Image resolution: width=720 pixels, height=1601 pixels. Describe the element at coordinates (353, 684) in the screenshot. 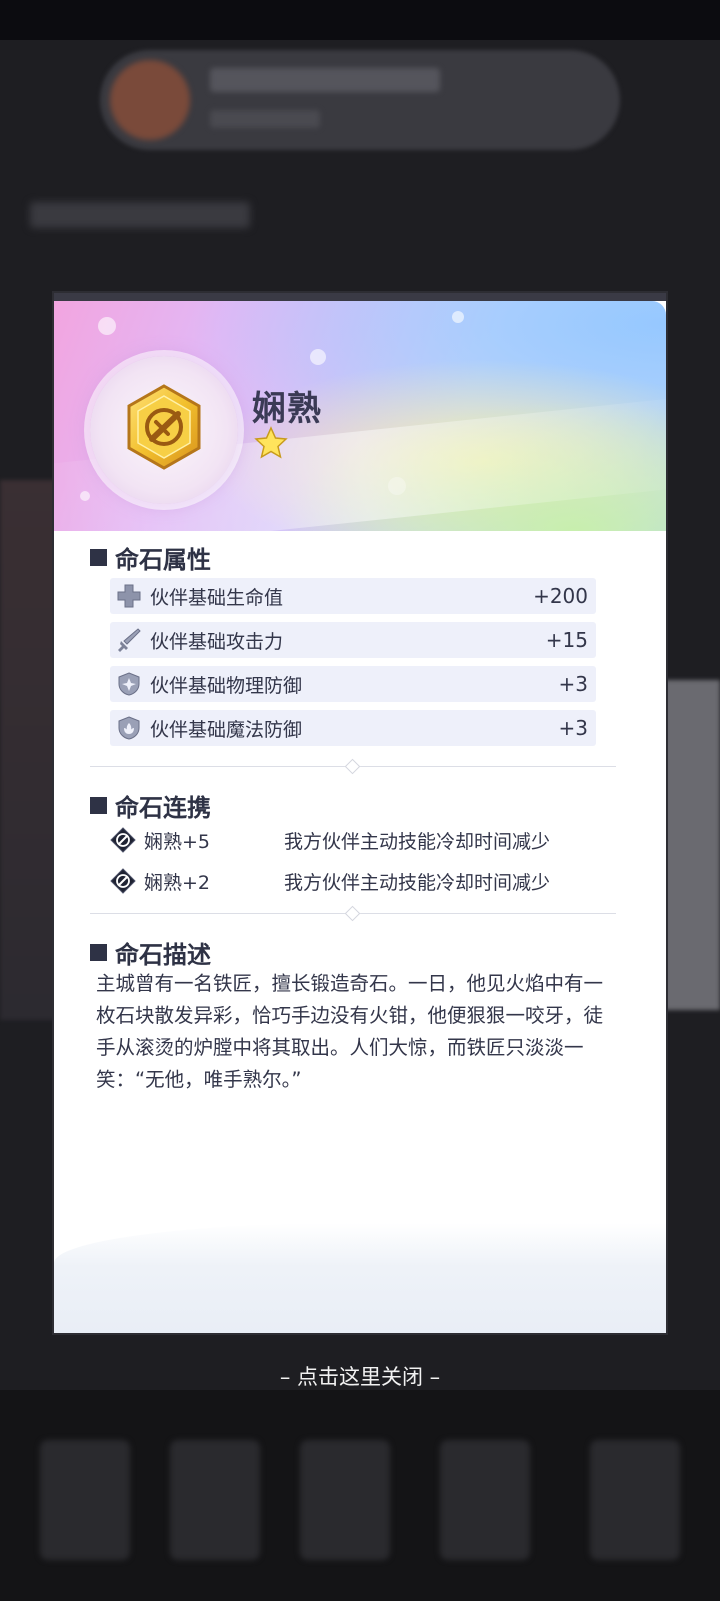

I see `attribute-row-physical-defense: 伙伴基础物理防御 +3` at that location.